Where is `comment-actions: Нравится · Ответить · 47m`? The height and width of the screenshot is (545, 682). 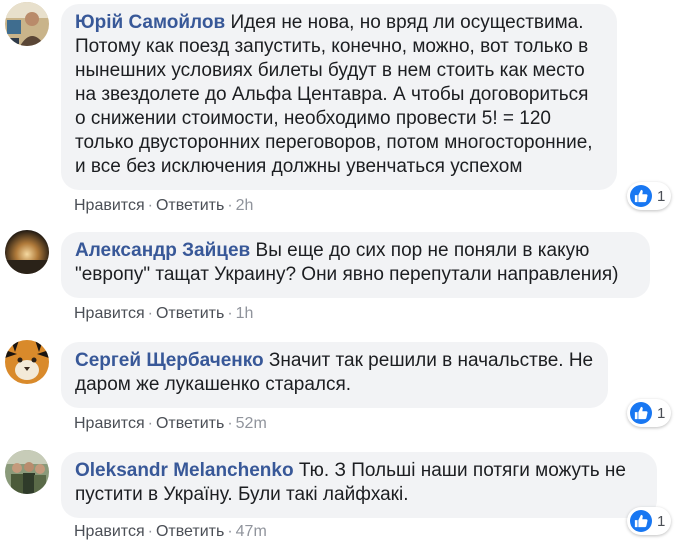 comment-actions: Нравится · Ответить · 47m is located at coordinates (170, 532).